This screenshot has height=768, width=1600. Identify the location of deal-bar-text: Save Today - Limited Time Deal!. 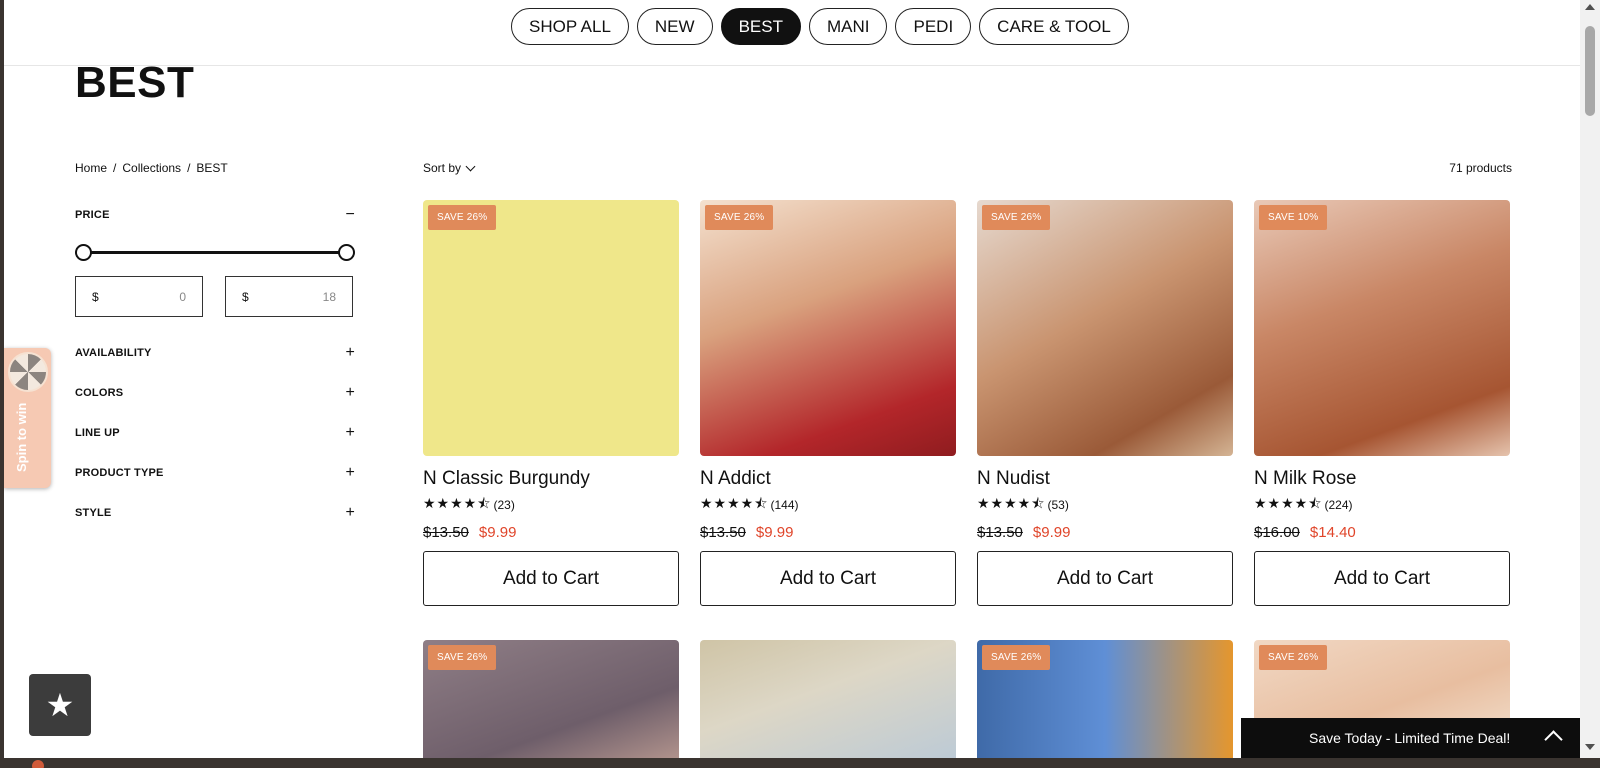
(1410, 738).